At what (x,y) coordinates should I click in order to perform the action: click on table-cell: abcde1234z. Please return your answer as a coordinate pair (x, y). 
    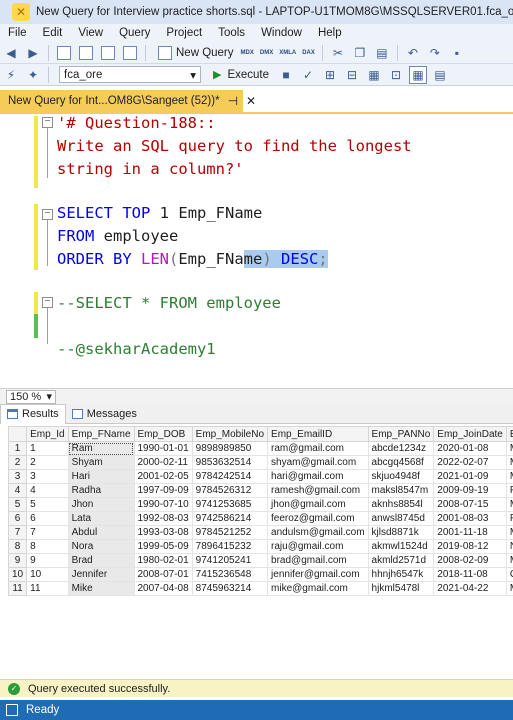
    Looking at the image, I should click on (401, 448).